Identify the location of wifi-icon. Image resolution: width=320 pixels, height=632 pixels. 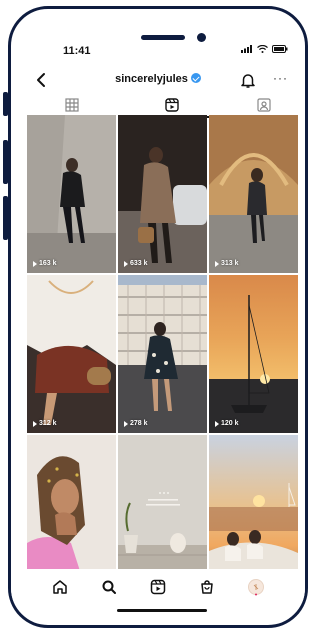
(262, 49).